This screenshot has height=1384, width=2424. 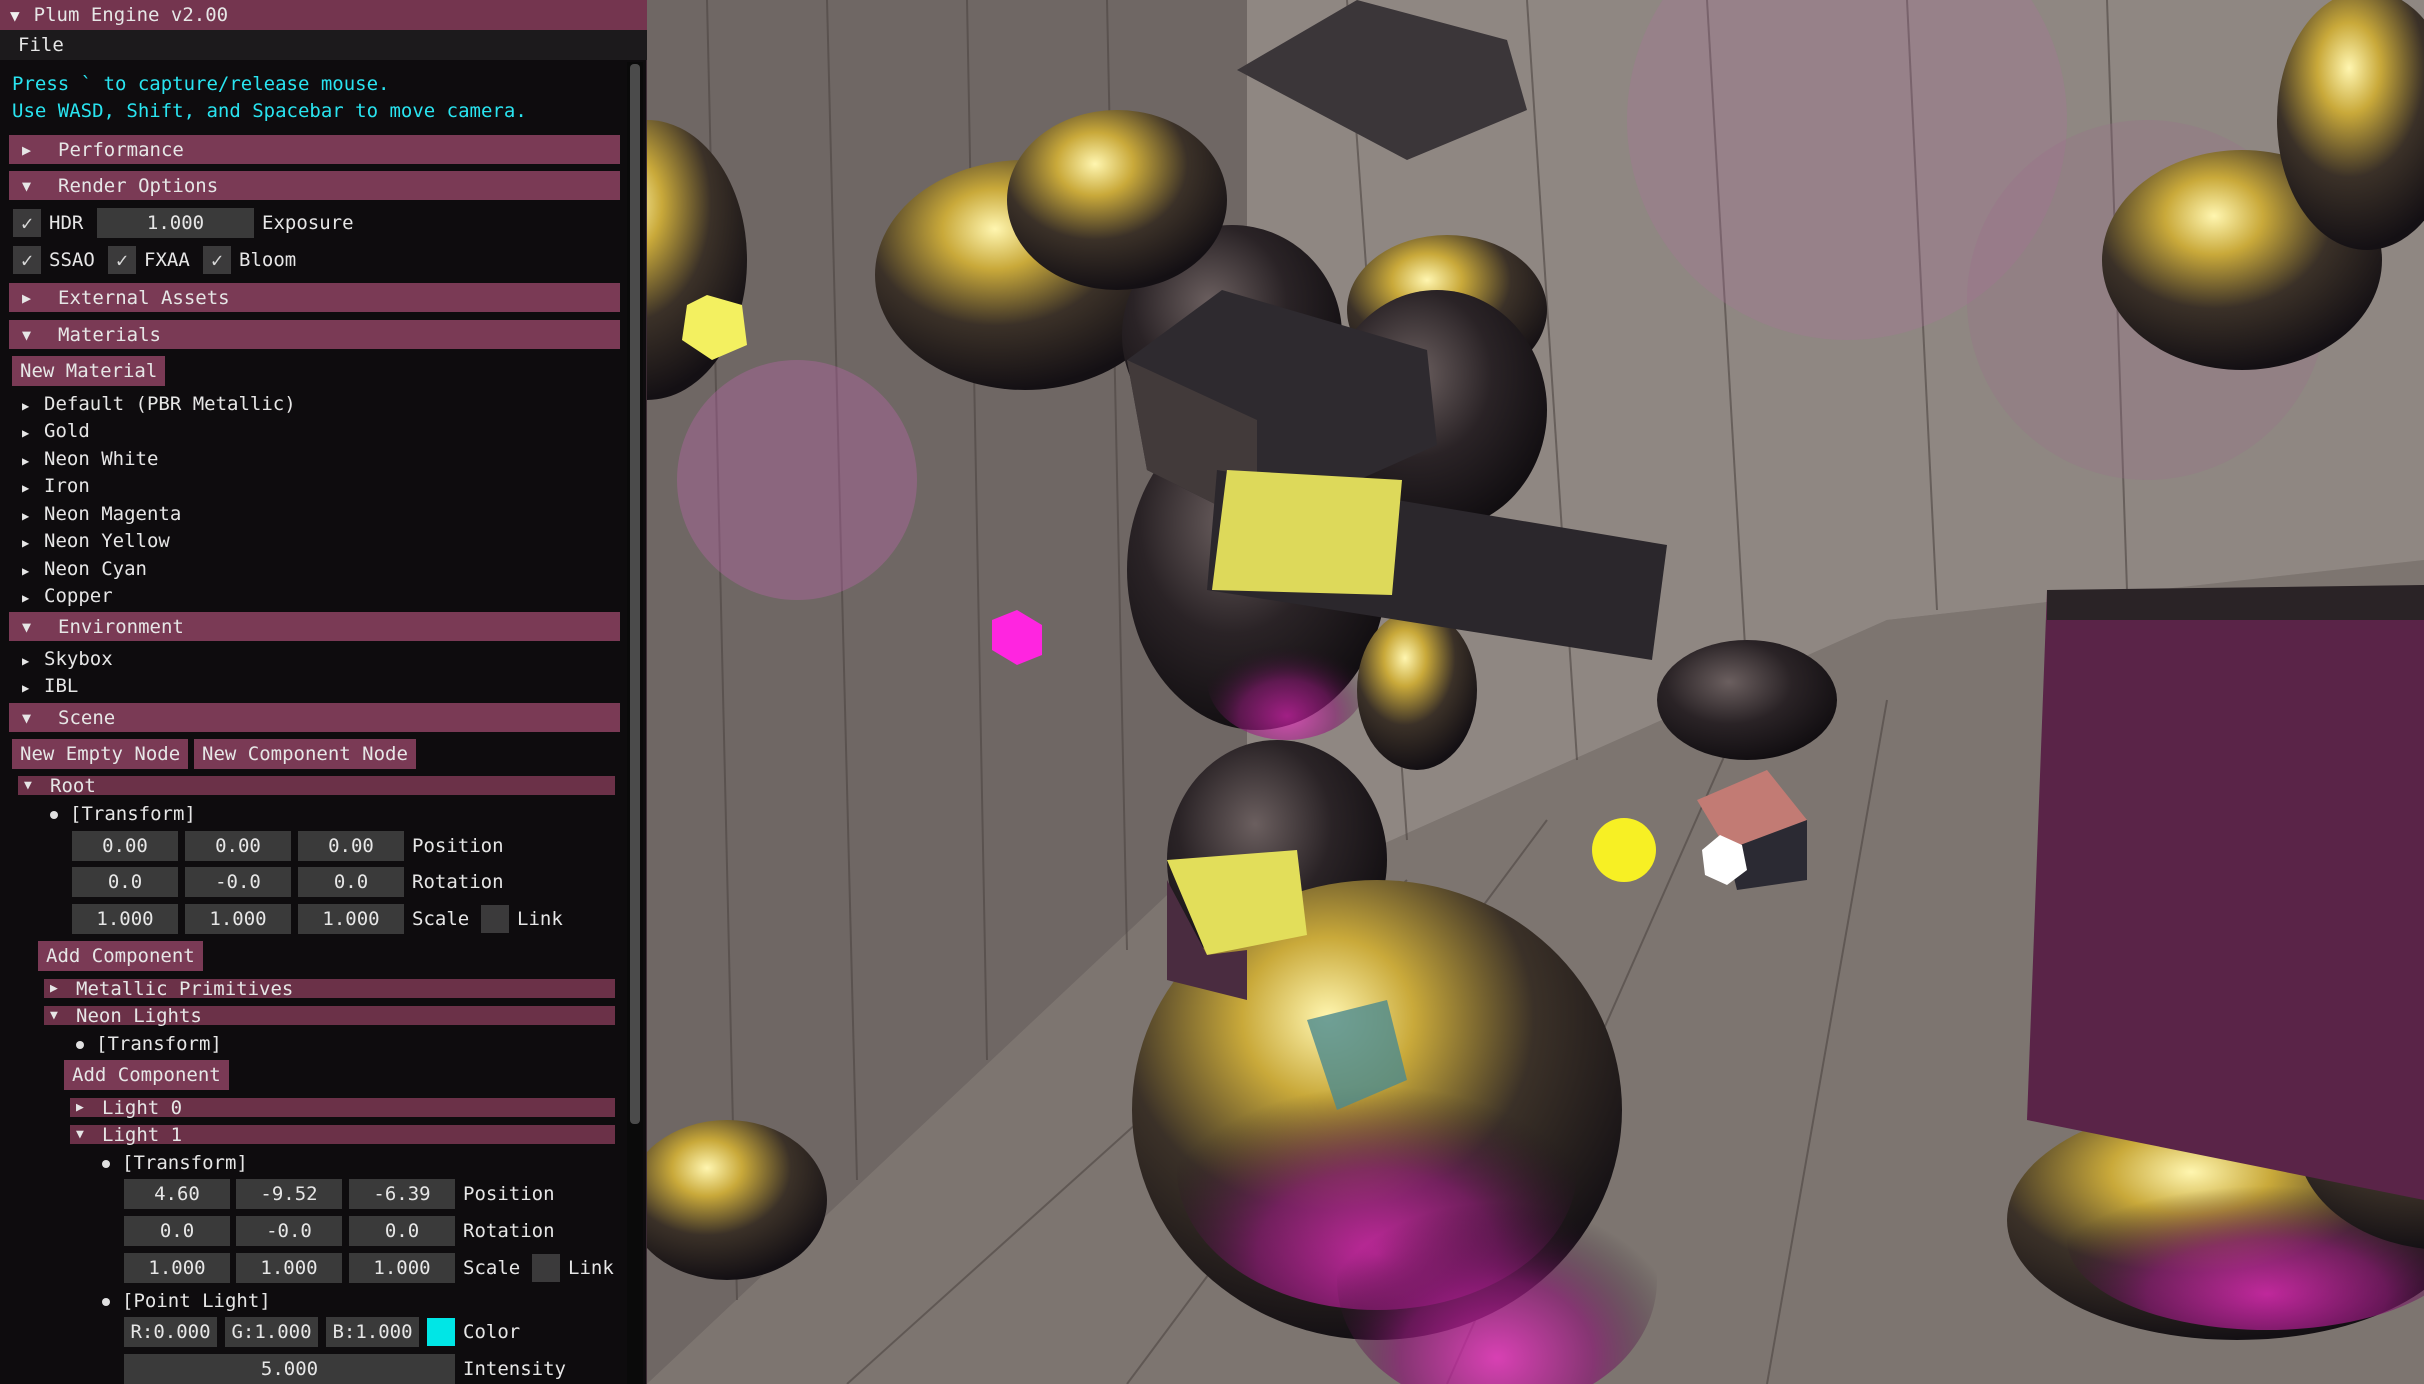 I want to click on section-scene: ▼ Scene, so click(x=314, y=717).